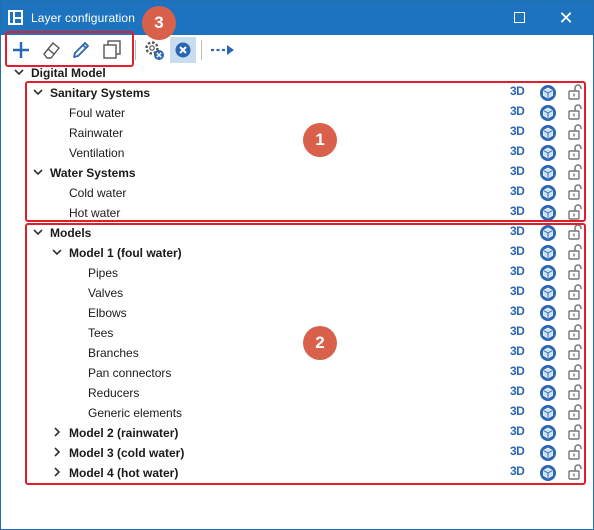 The image size is (594, 530). I want to click on callout-badge-1: 1, so click(320, 140).